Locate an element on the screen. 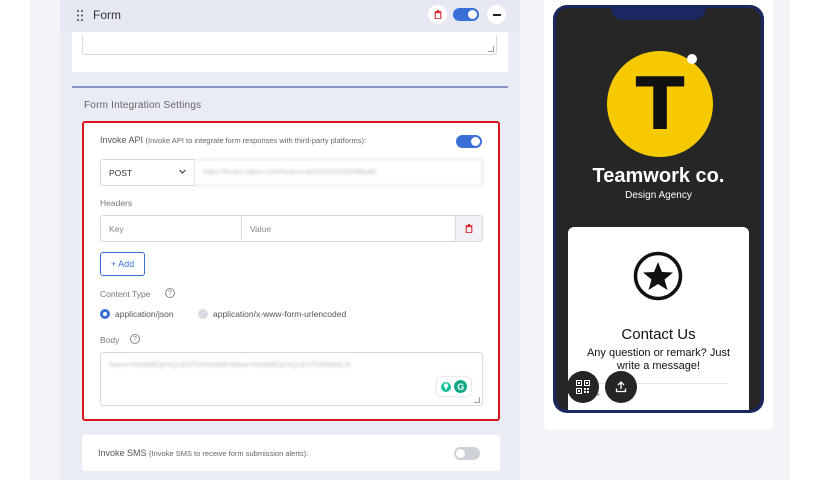  company-logo: T is located at coordinates (660, 104).